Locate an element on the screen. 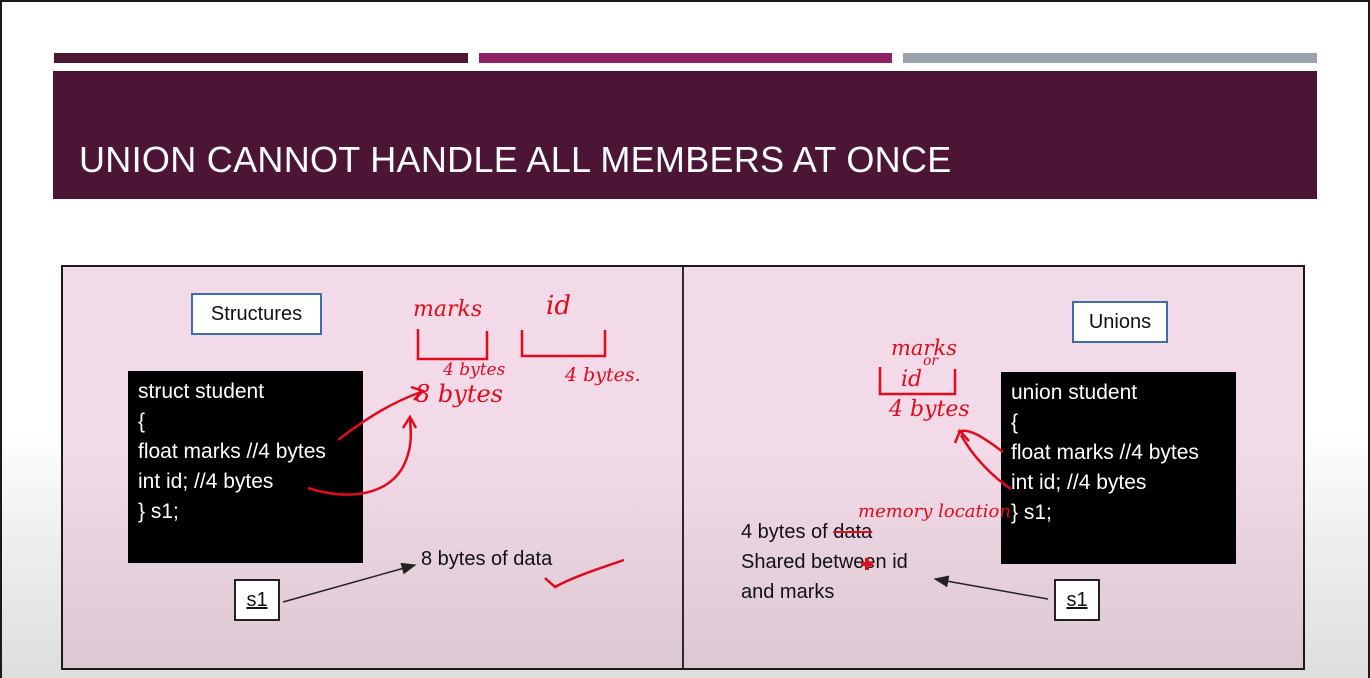 This screenshot has height=678, width=1370. cursor-icon is located at coordinates (867, 564).